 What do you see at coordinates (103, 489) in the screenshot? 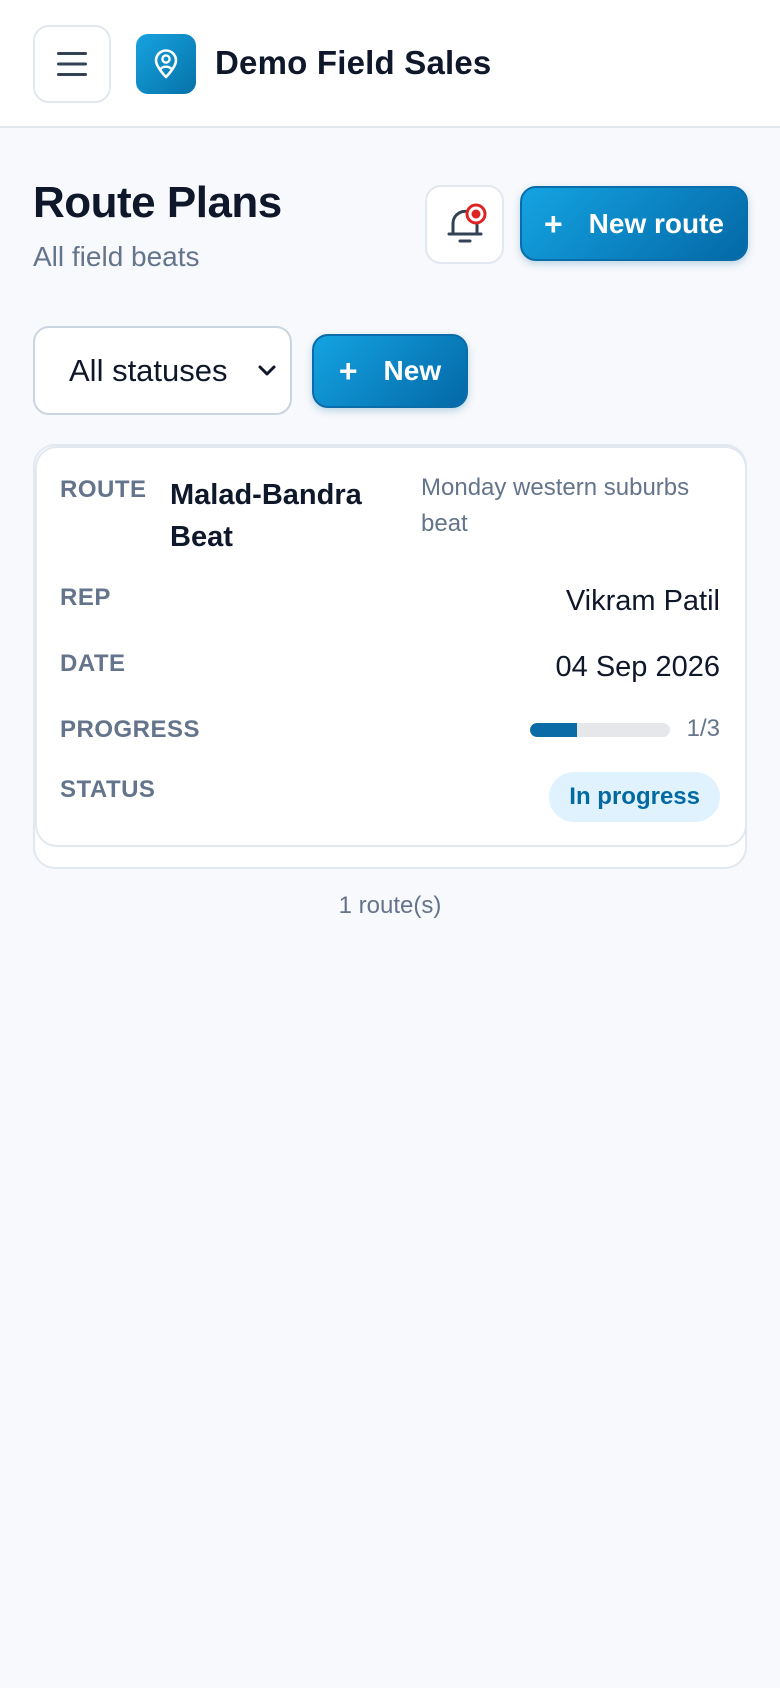
I see `route-label: ROUTE` at bounding box center [103, 489].